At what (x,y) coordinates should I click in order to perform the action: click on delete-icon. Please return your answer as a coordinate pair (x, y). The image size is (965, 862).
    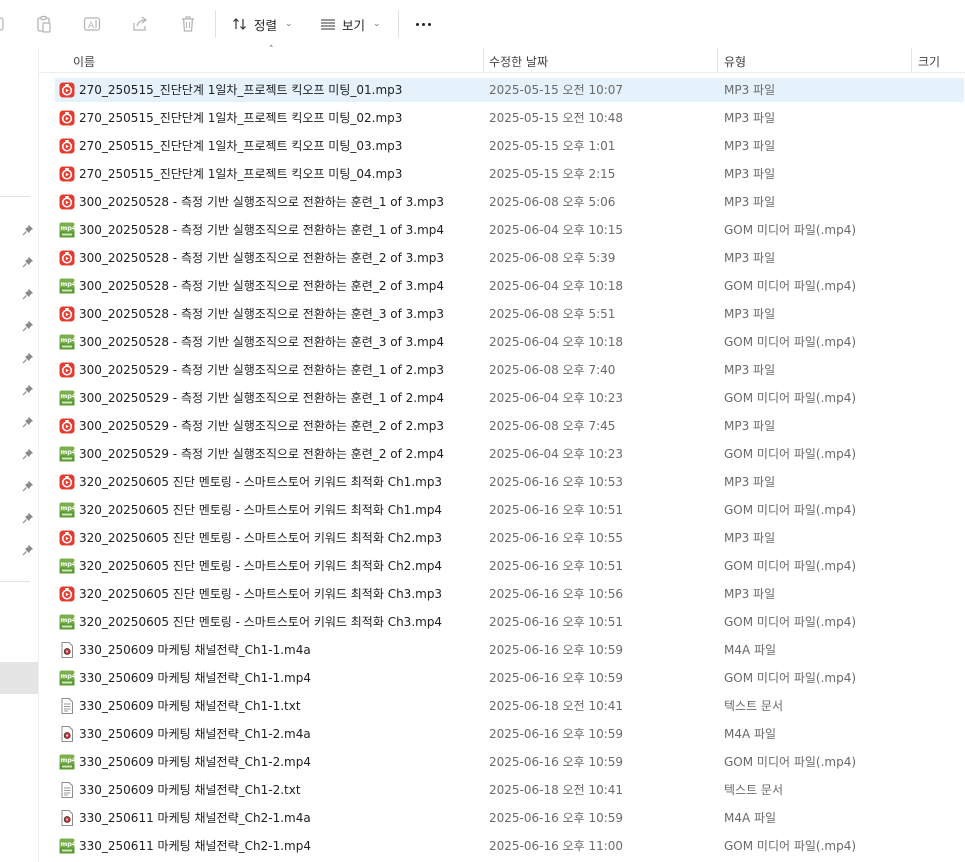
    Looking at the image, I should click on (188, 24).